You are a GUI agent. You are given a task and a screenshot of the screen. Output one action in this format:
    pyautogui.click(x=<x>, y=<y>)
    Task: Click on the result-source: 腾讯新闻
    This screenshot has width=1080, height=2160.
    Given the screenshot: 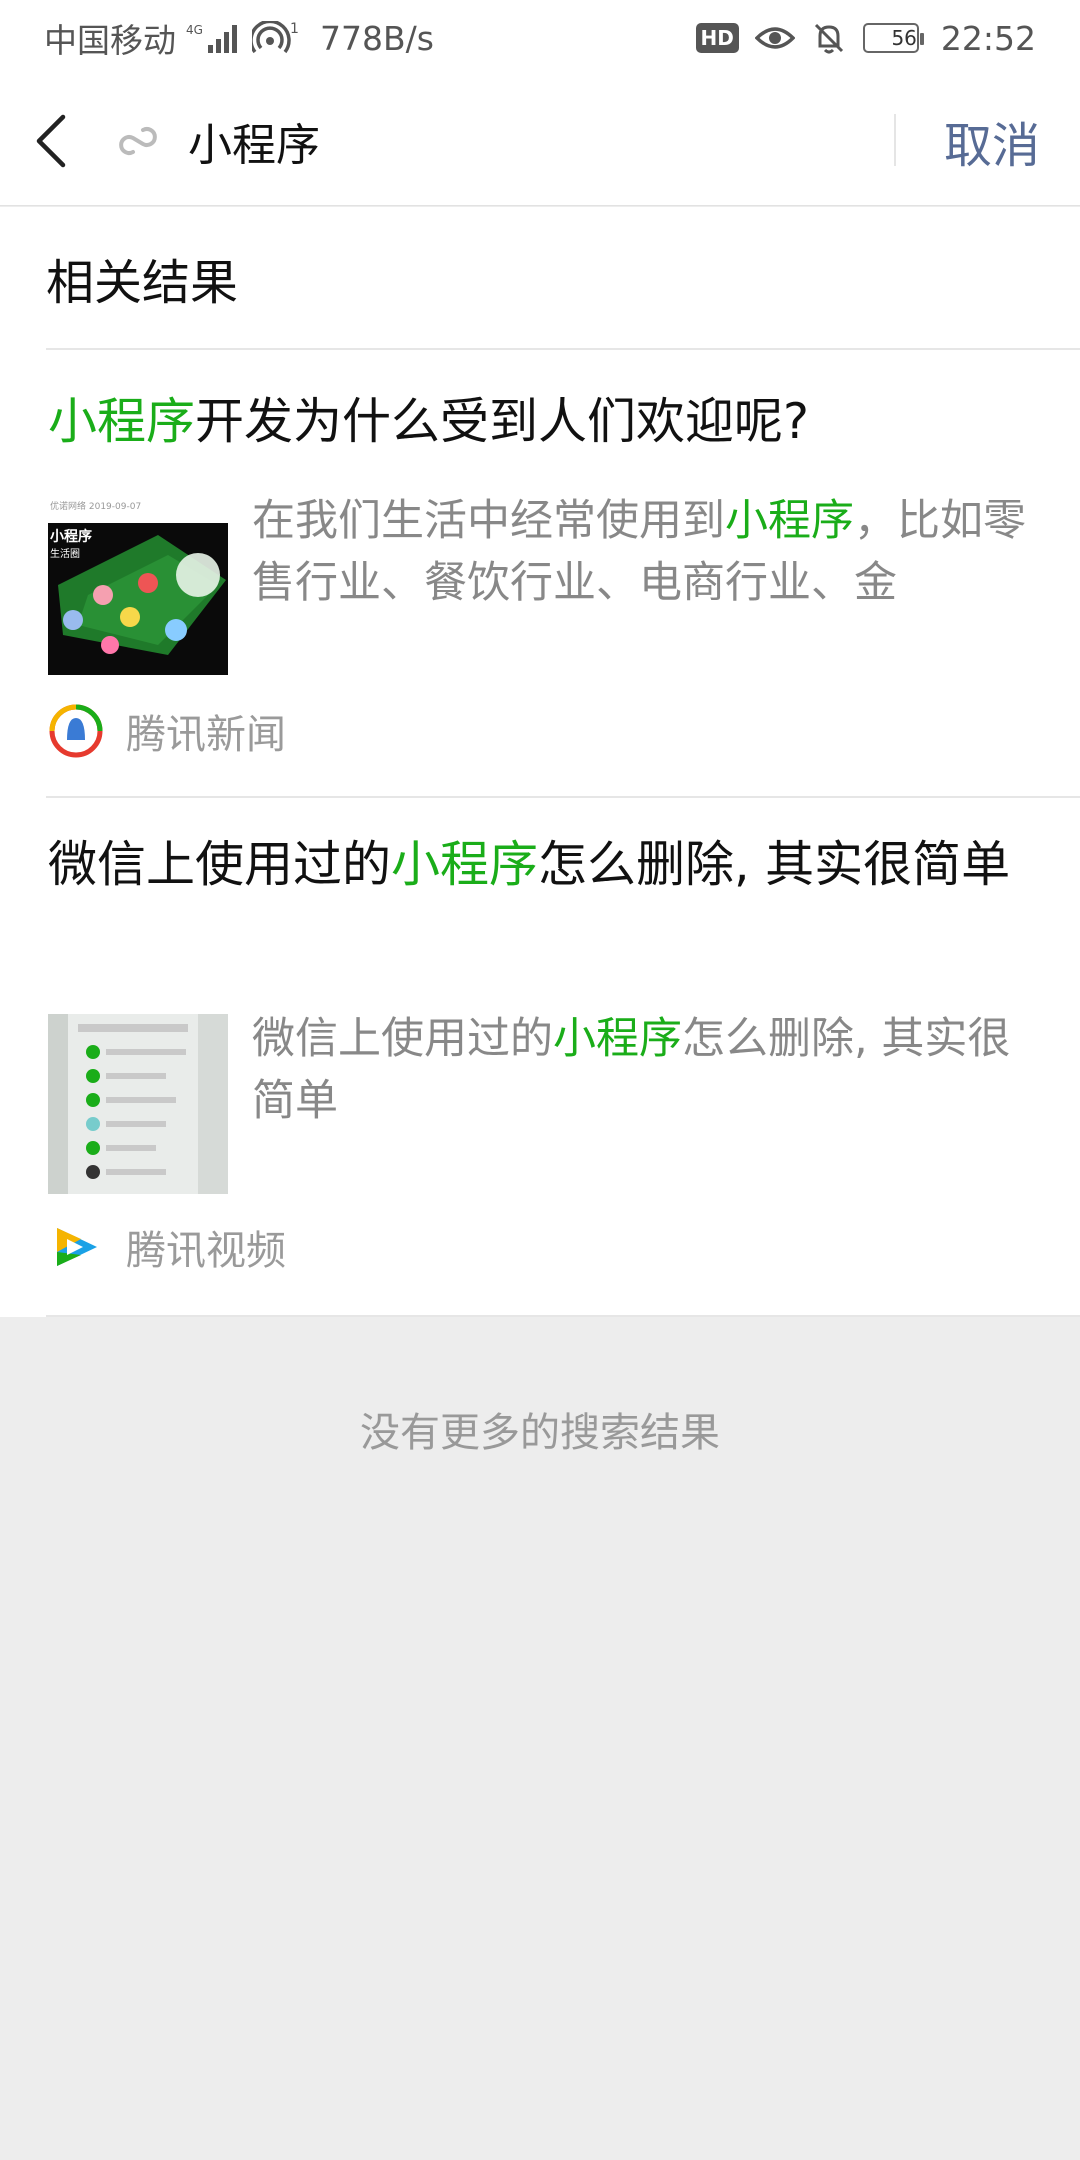 What is the action you would take?
    pyautogui.click(x=167, y=731)
    